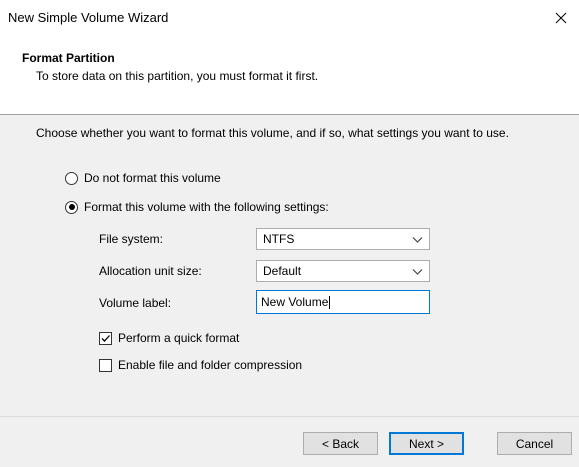  Describe the element at coordinates (340, 443) in the screenshot. I see `back-button: < Back` at that location.